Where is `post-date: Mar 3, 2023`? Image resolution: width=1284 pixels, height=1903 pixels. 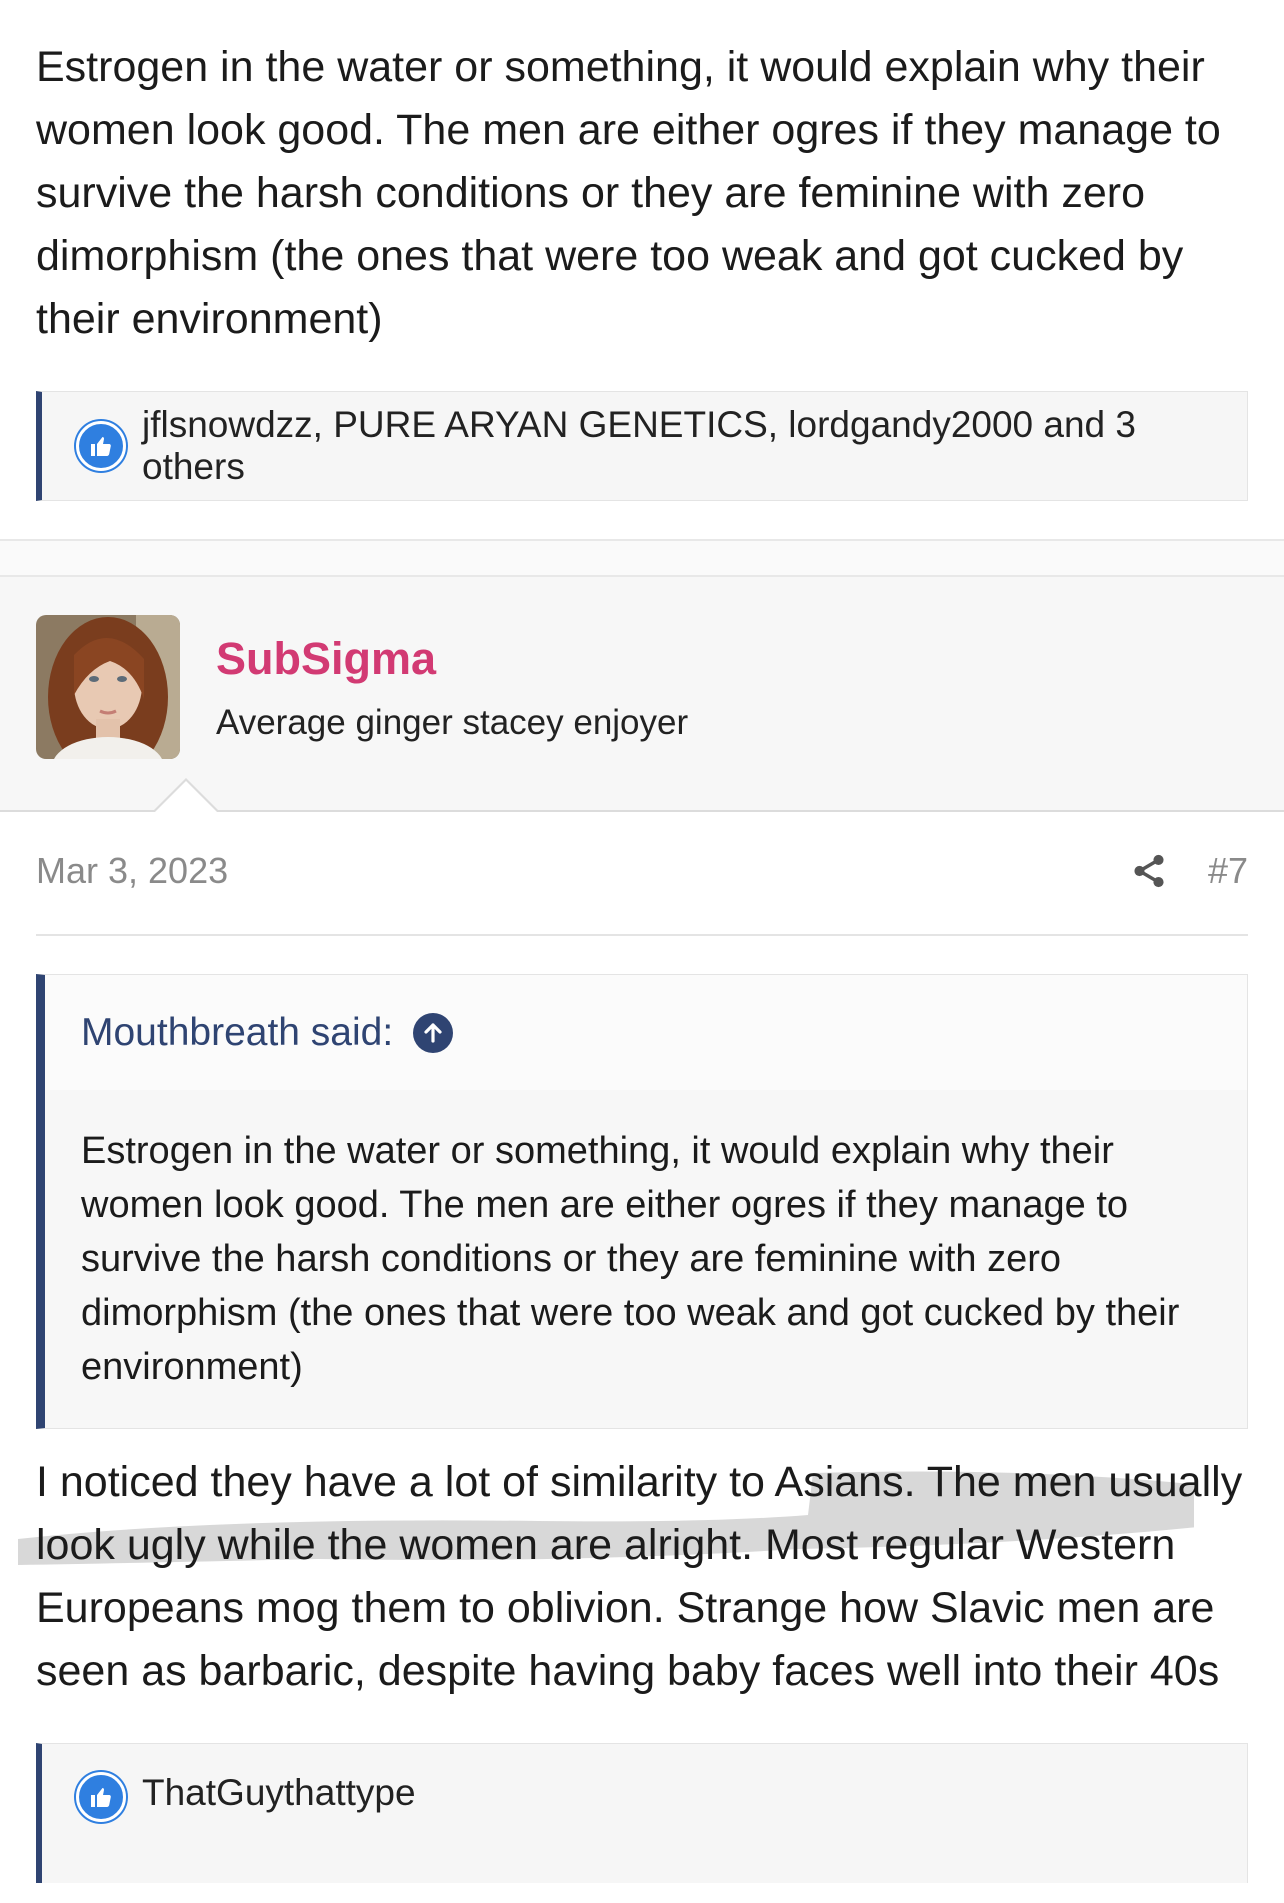
post-date: Mar 3, 2023 is located at coordinates (132, 871).